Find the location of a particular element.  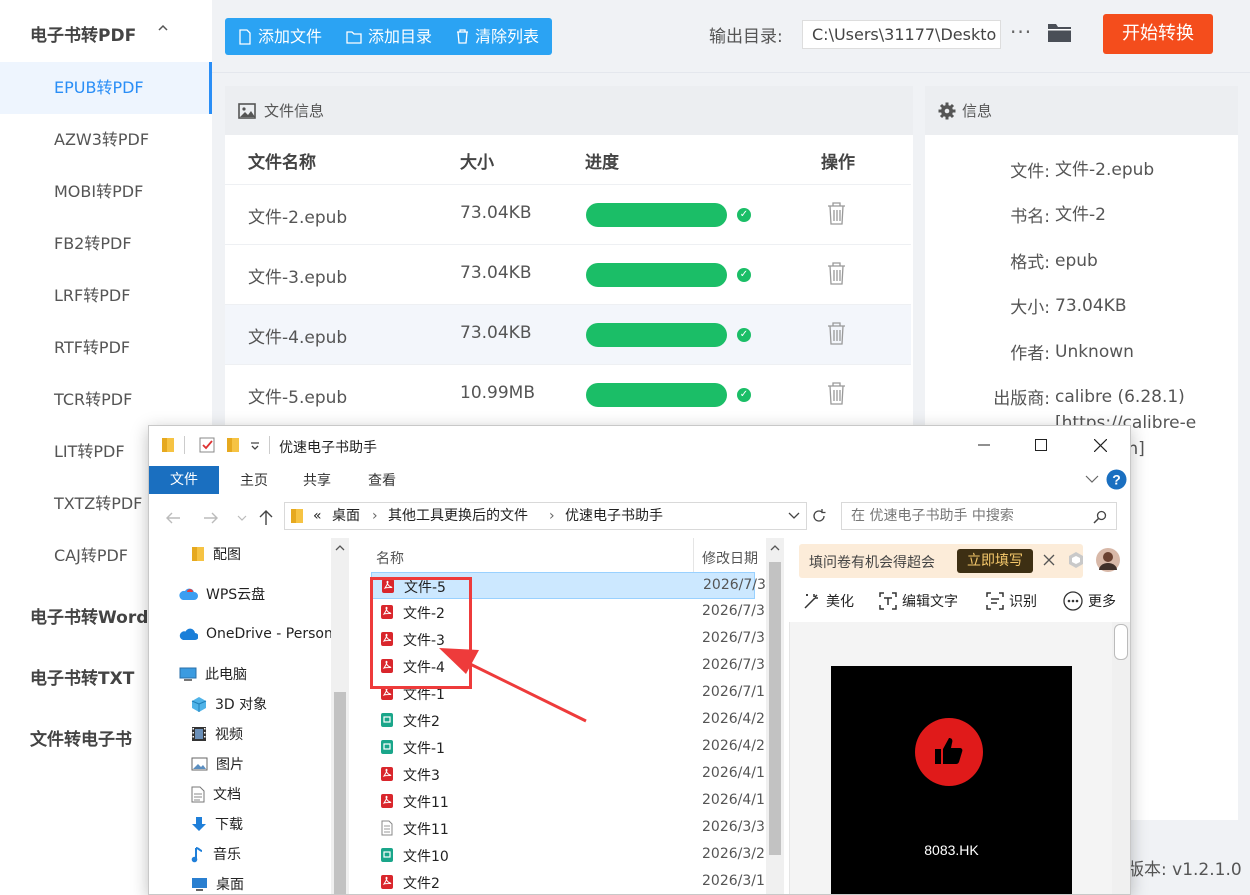

list-item: 文件-1 2026/4/2 is located at coordinates (568, 747).